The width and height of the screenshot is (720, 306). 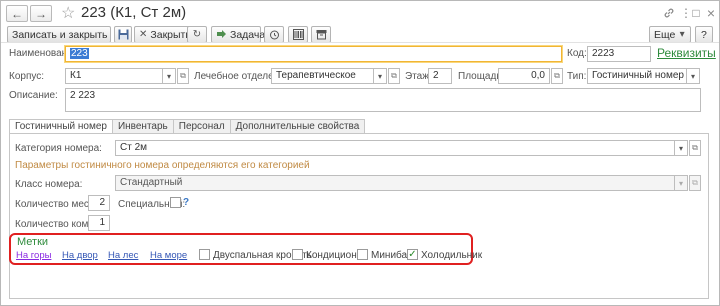 What do you see at coordinates (58, 148) in the screenshot?
I see `category-label: Категория номера:` at bounding box center [58, 148].